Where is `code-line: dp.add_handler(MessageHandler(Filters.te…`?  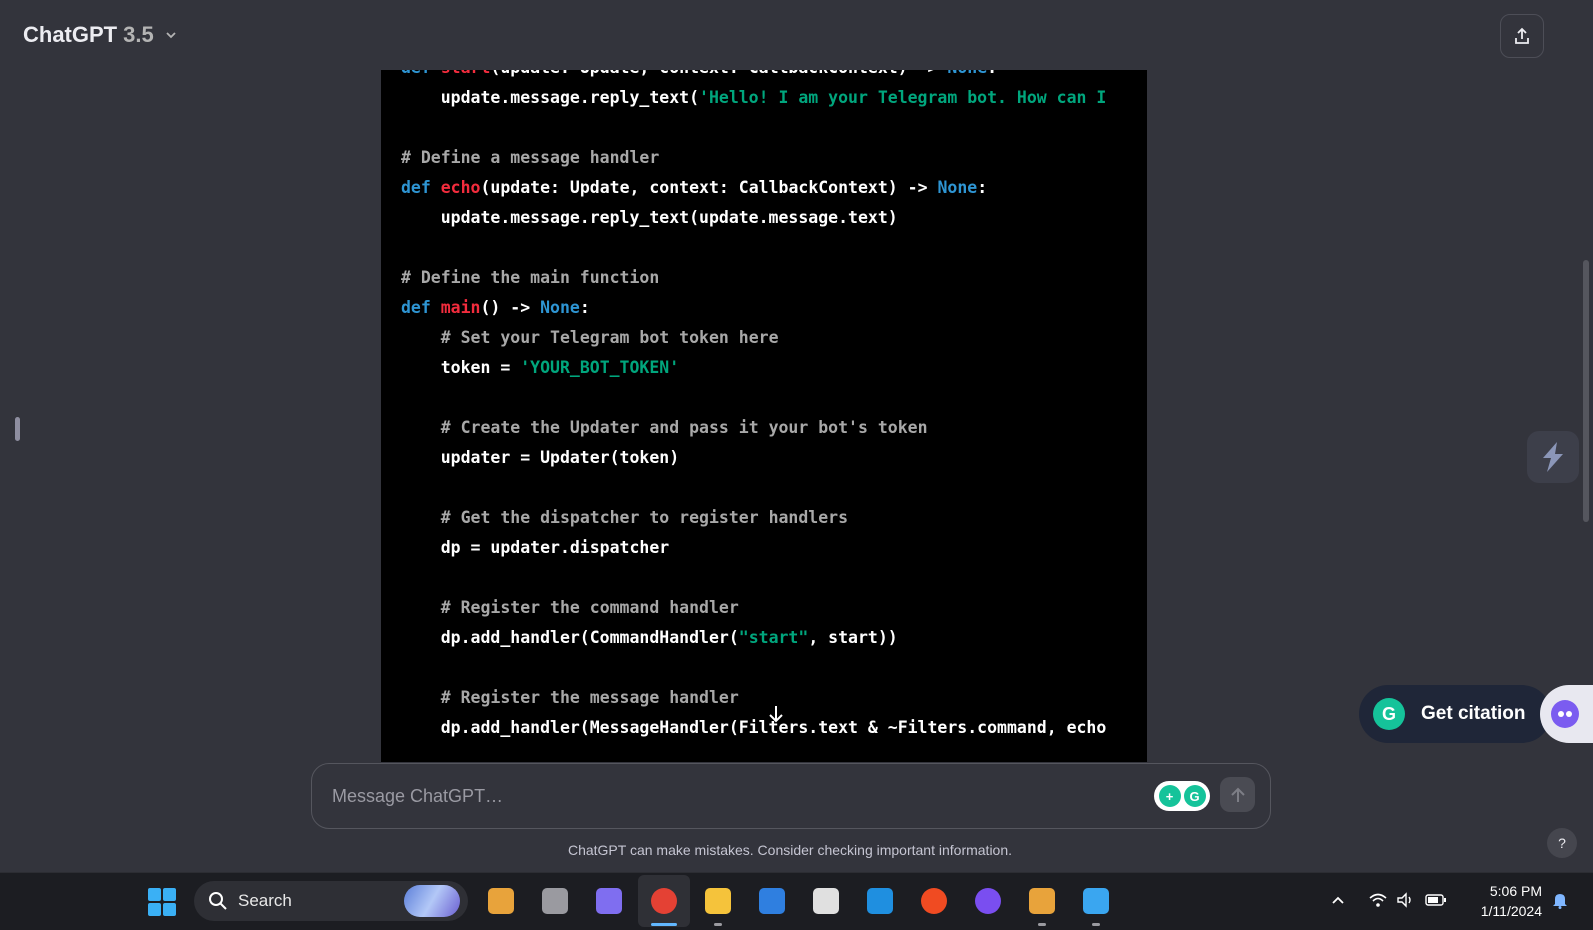 code-line: dp.add_handler(MessageHandler(Filters.te… is located at coordinates (754, 728).